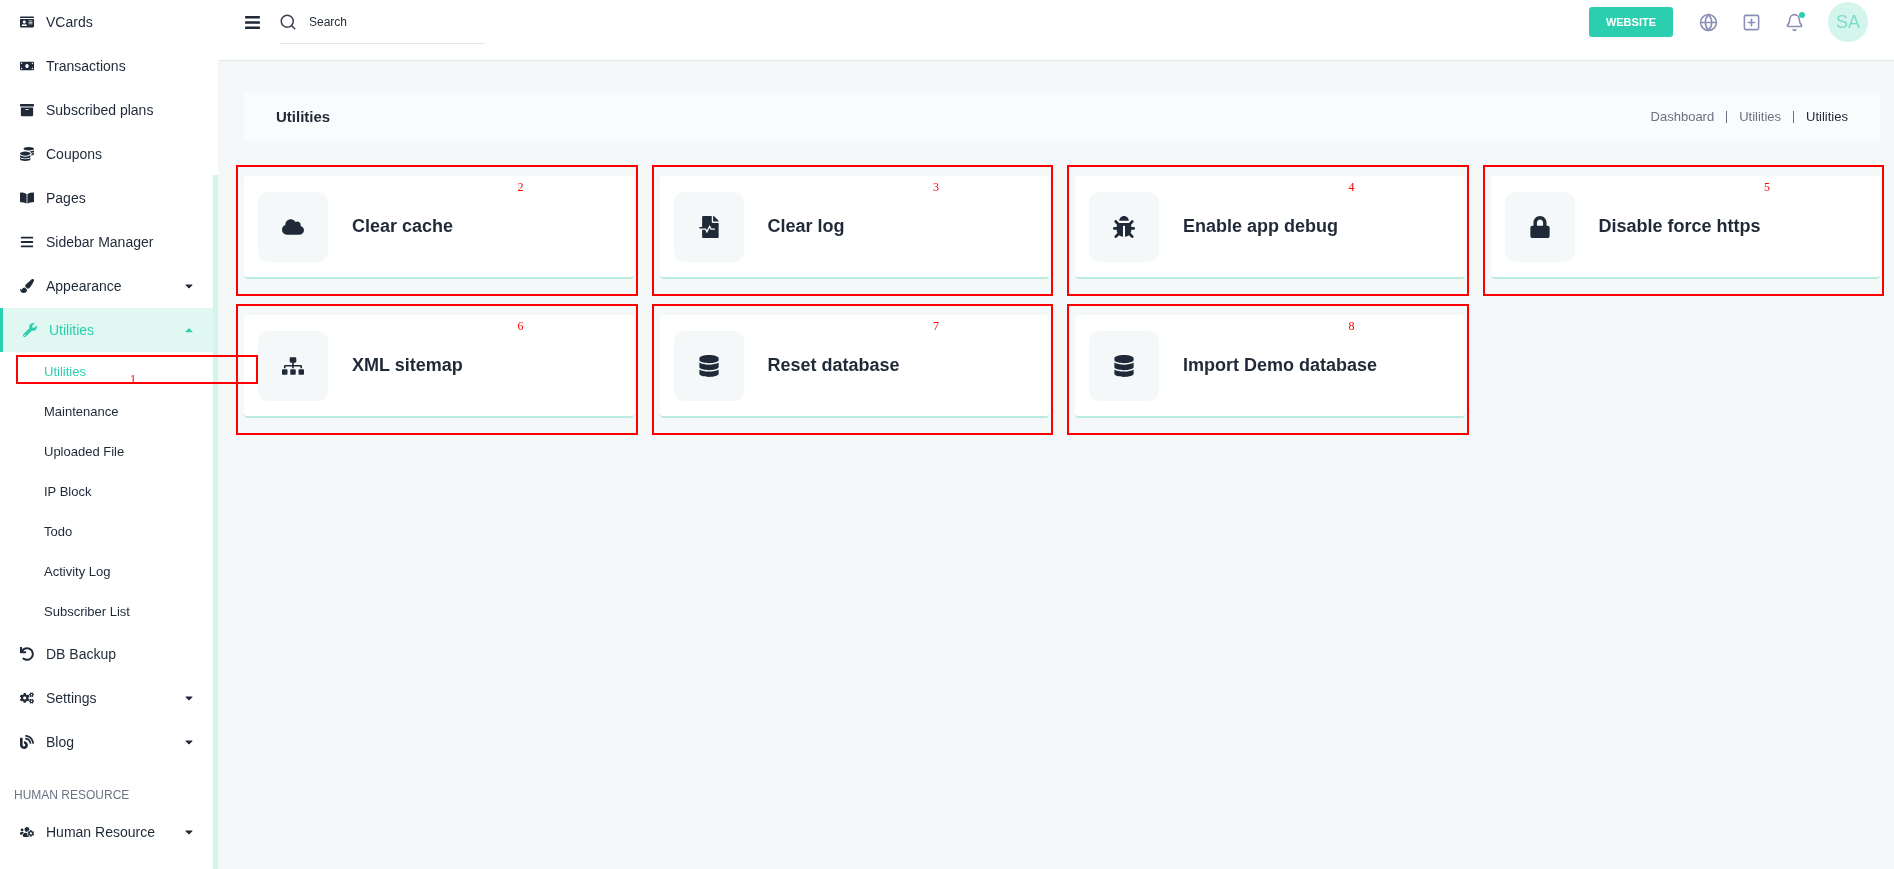 Image resolution: width=1894 pixels, height=869 pixels. I want to click on list-icon, so click(27, 242).